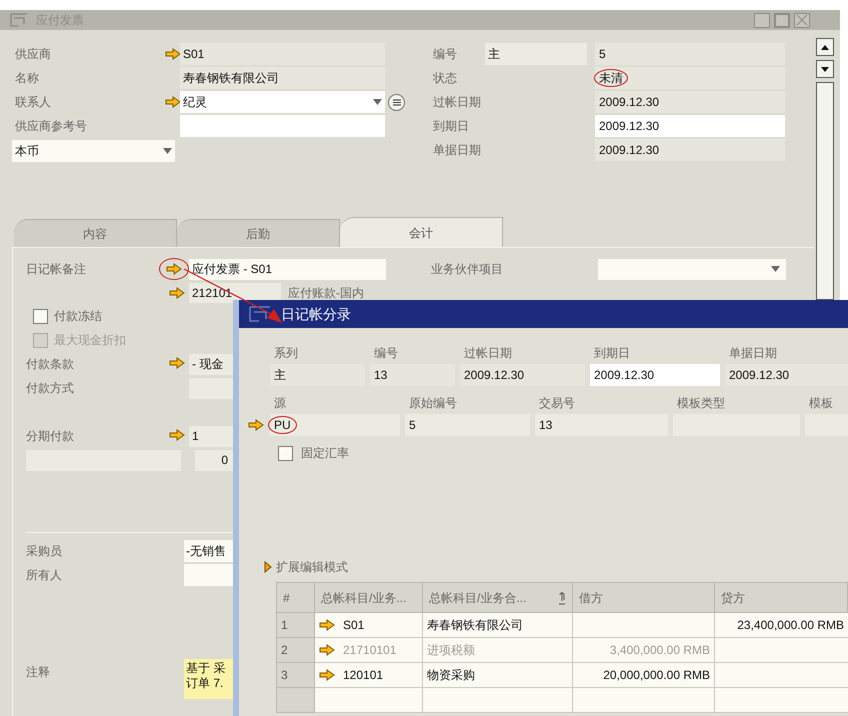 The width and height of the screenshot is (848, 716). Describe the element at coordinates (231, 78) in the screenshot. I see `field-value: 寿春钢铁有限公司` at that location.